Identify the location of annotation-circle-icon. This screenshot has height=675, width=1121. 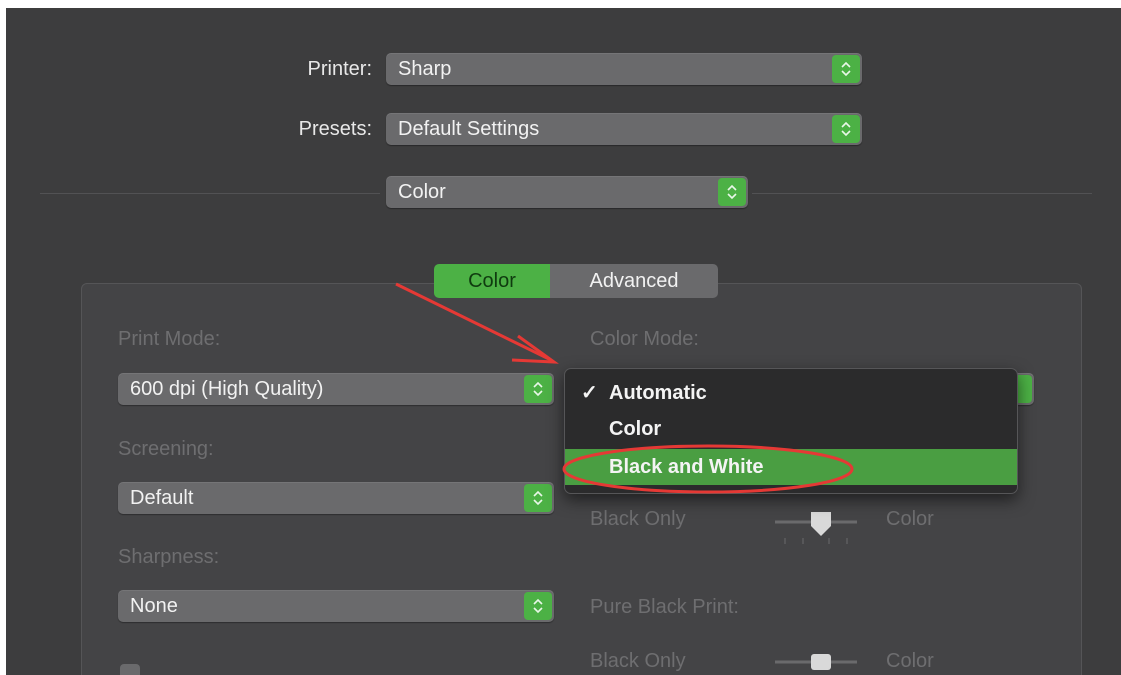
(708, 469).